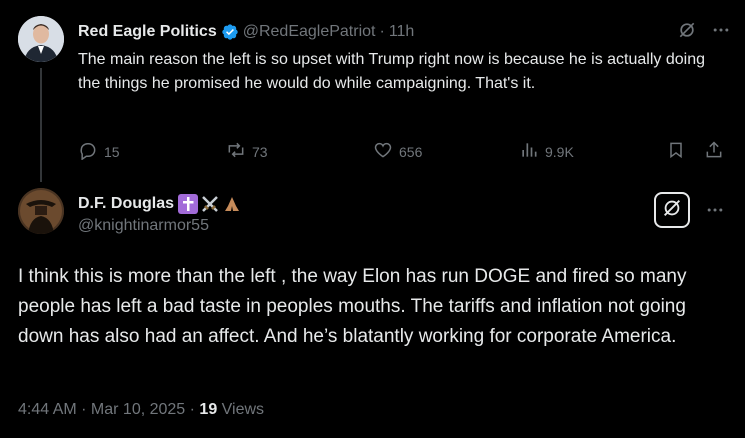 The height and width of the screenshot is (438, 745). What do you see at coordinates (208, 409) in the screenshot?
I see `views-count: 19` at bounding box center [208, 409].